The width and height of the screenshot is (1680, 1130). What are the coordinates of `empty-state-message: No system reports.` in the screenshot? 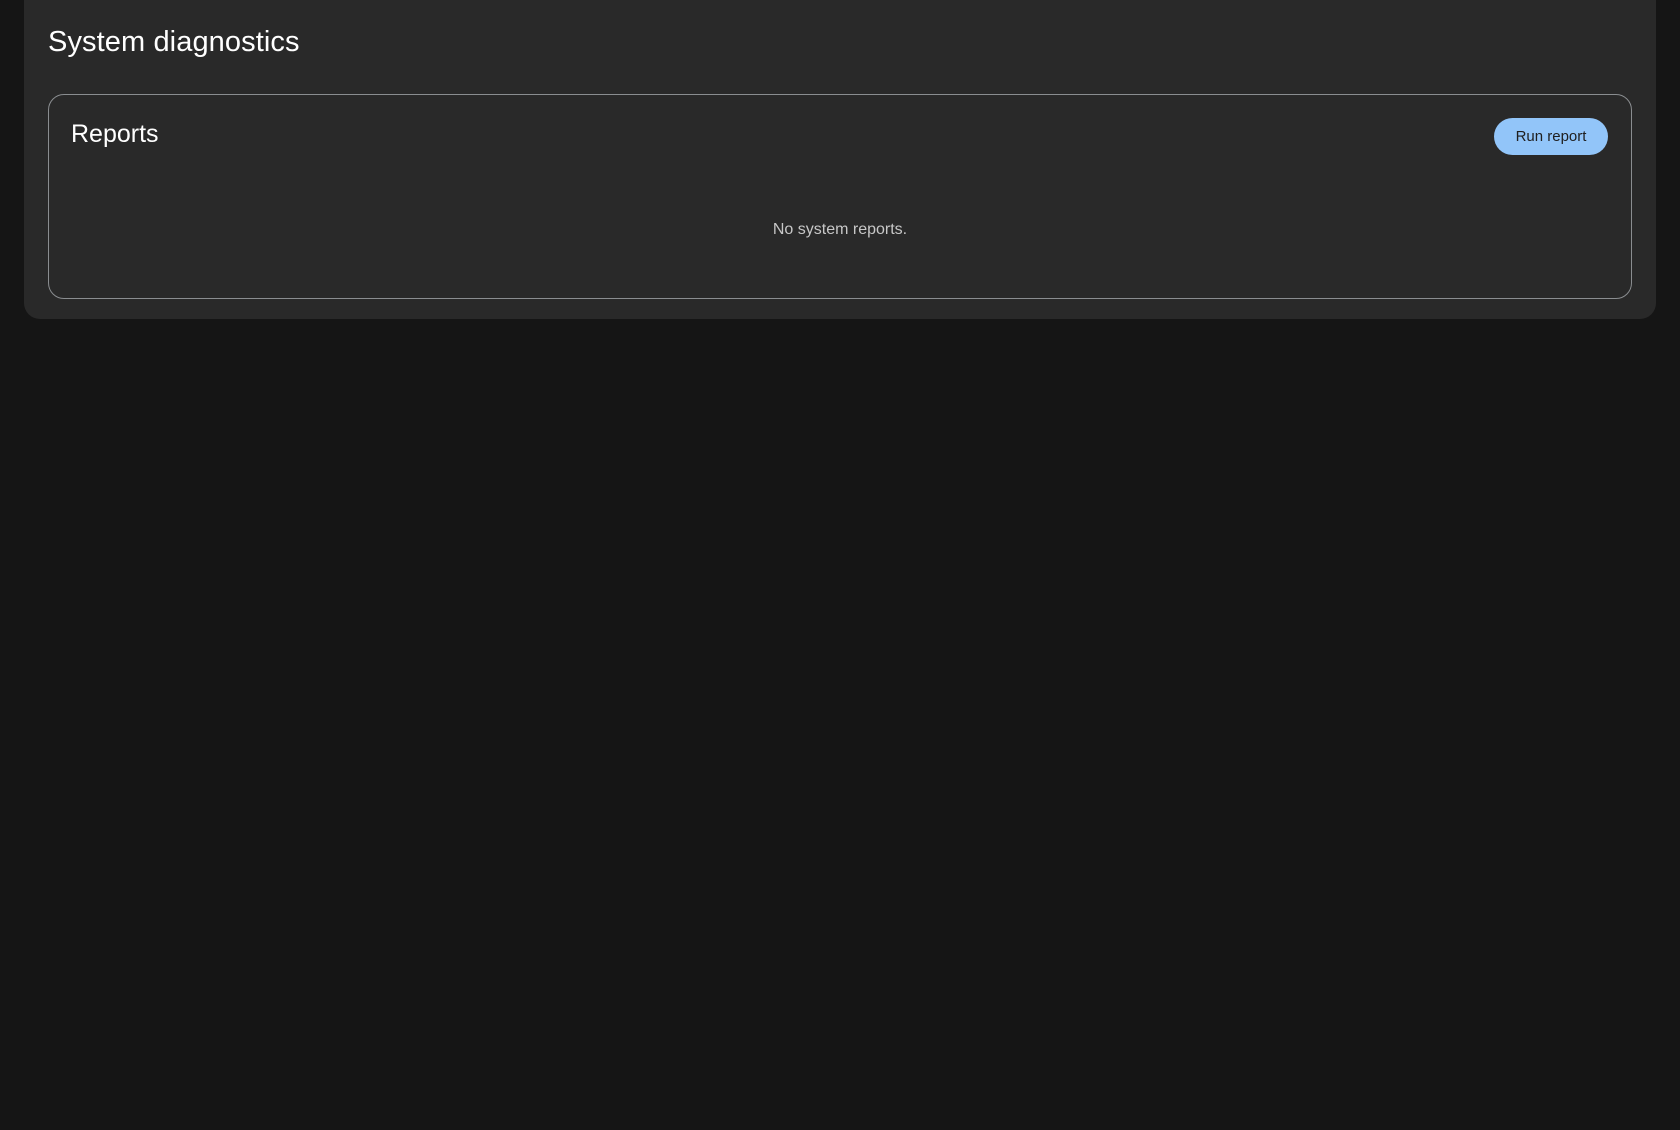 It's located at (840, 229).